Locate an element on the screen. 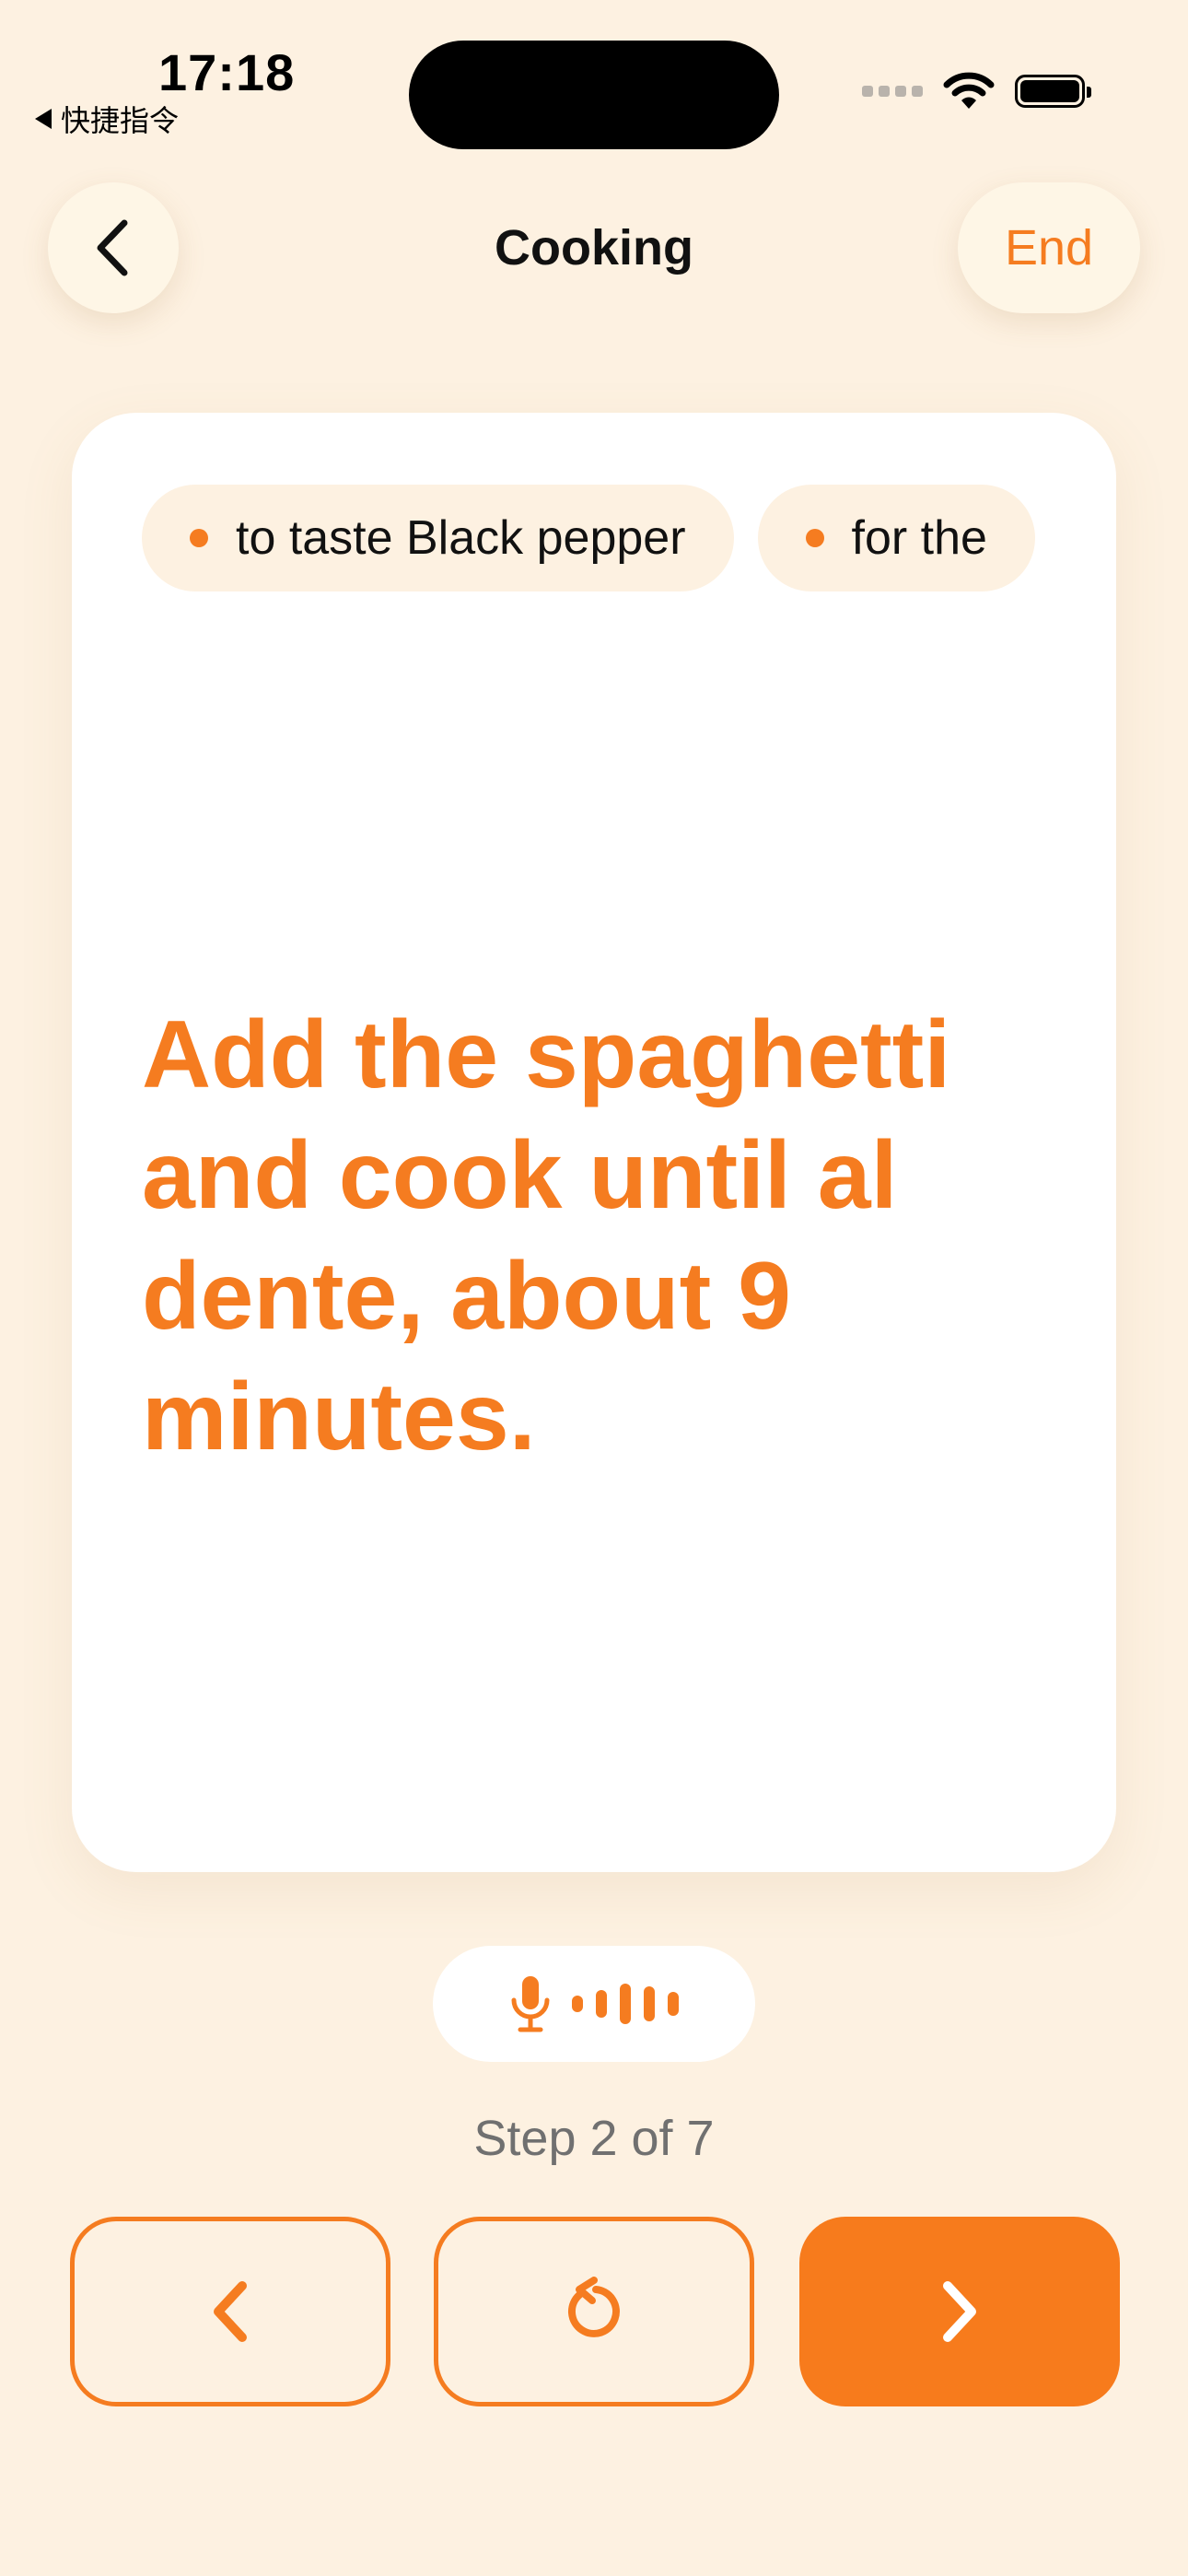 This screenshot has width=1188, height=2576. end-button: End is located at coordinates (1049, 247).